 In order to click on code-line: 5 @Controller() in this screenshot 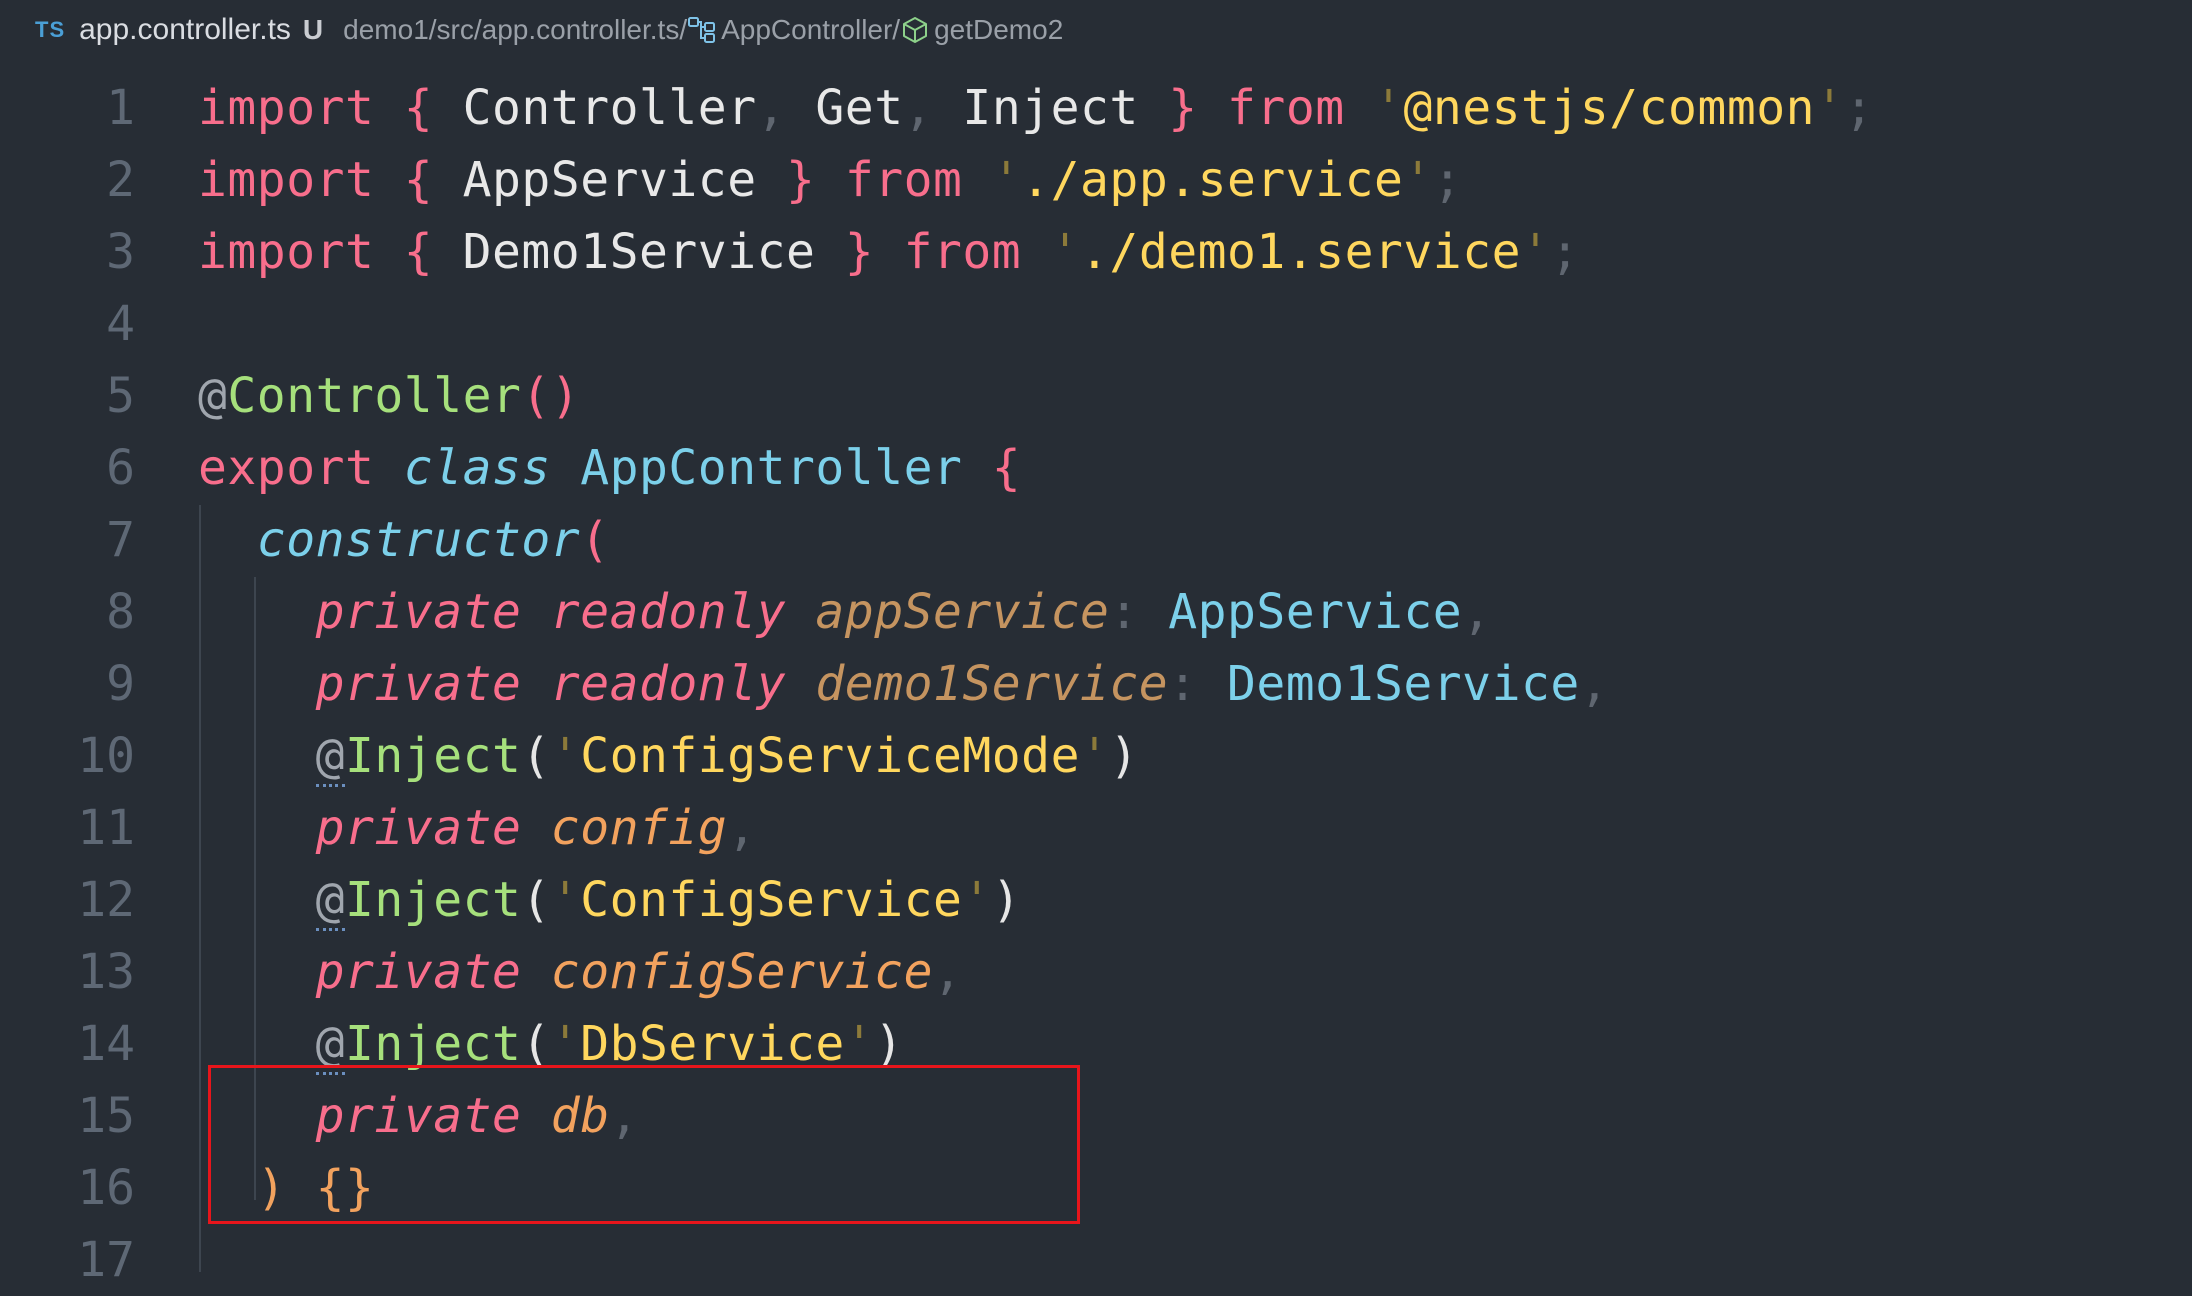, I will do `click(1096, 396)`.